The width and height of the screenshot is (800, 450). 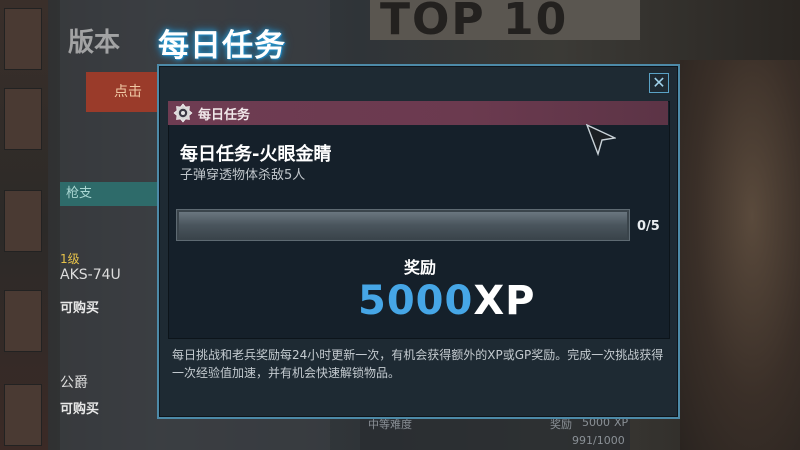 What do you see at coordinates (419, 267) in the screenshot?
I see `reward-label: 奖励` at bounding box center [419, 267].